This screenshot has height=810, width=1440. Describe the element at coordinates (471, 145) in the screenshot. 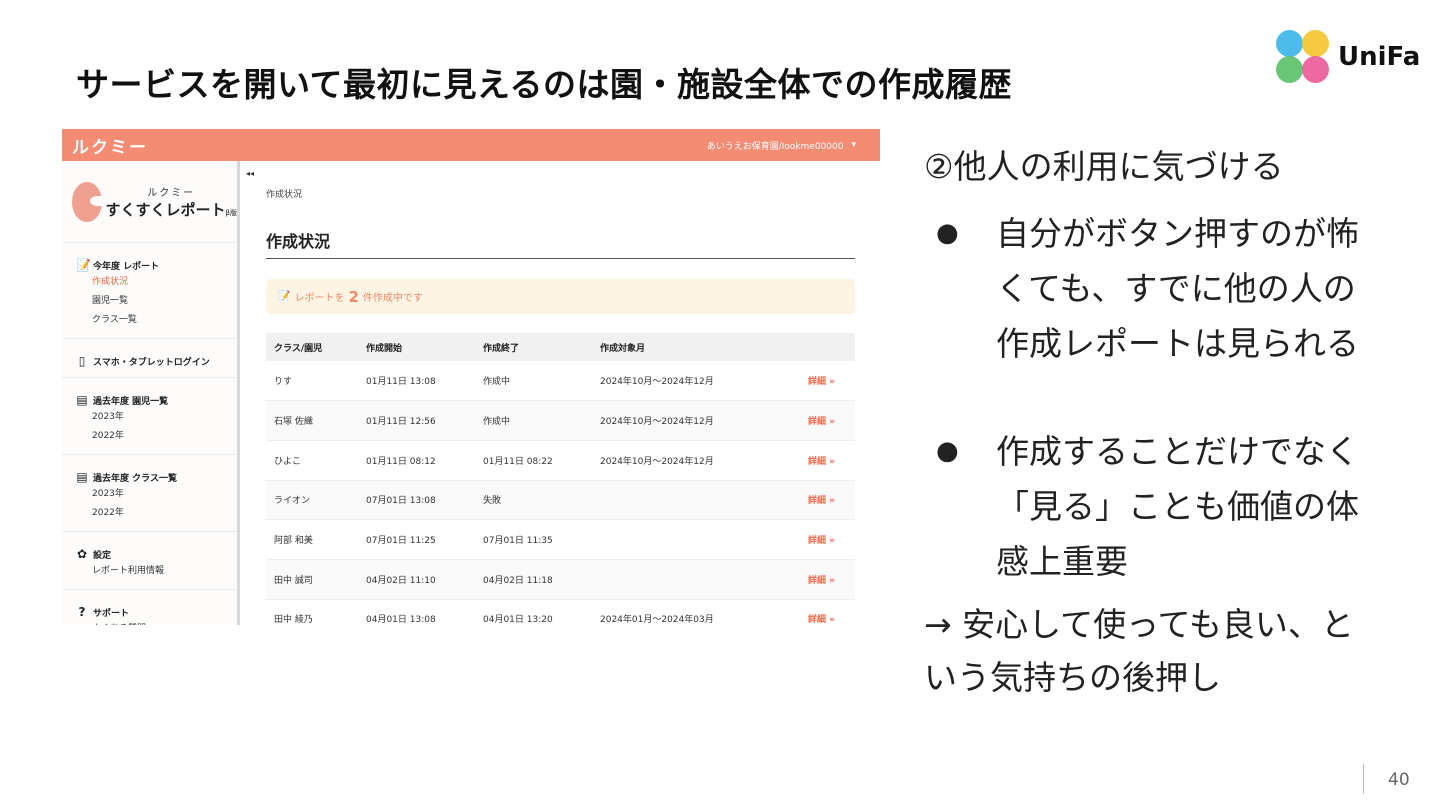

I see `app-header: ルクミー あいうえお保育園/lookme00000 ▾` at that location.